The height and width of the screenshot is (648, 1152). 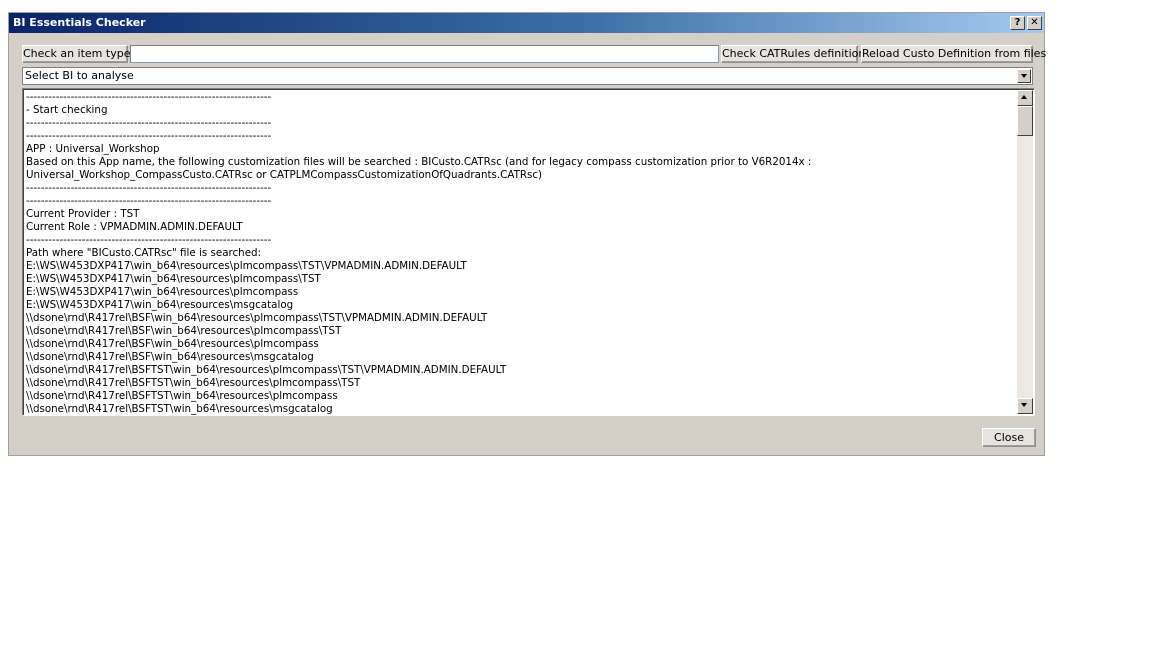 I want to click on scroll-down-button, so click(x=1025, y=406).